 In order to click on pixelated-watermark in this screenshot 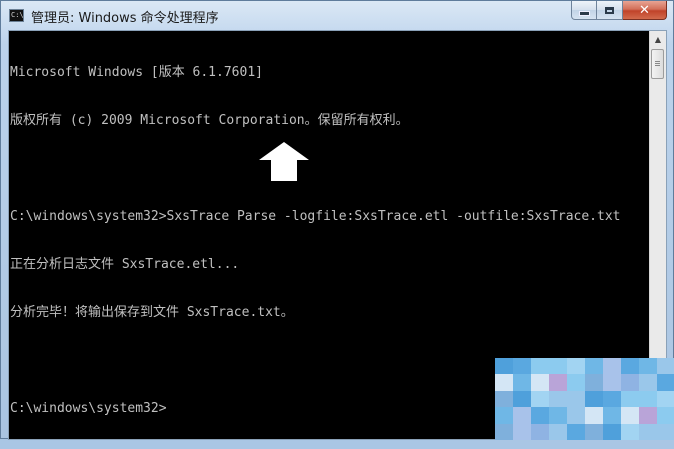, I will do `click(584, 399)`.